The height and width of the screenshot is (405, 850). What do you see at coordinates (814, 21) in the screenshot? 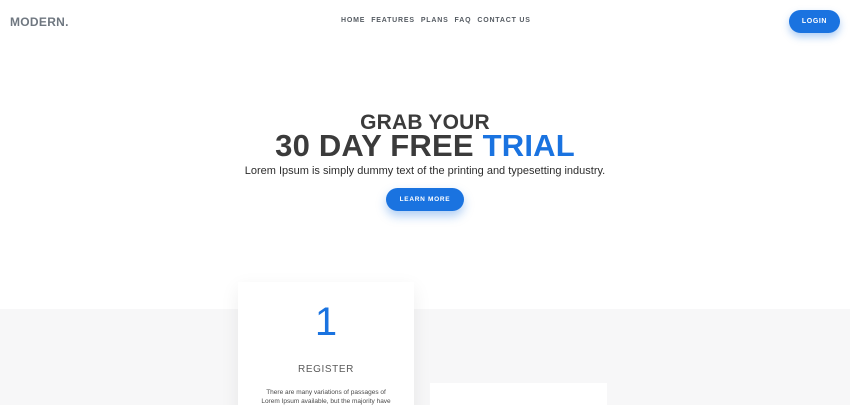
I see `login-button: LOGIN` at bounding box center [814, 21].